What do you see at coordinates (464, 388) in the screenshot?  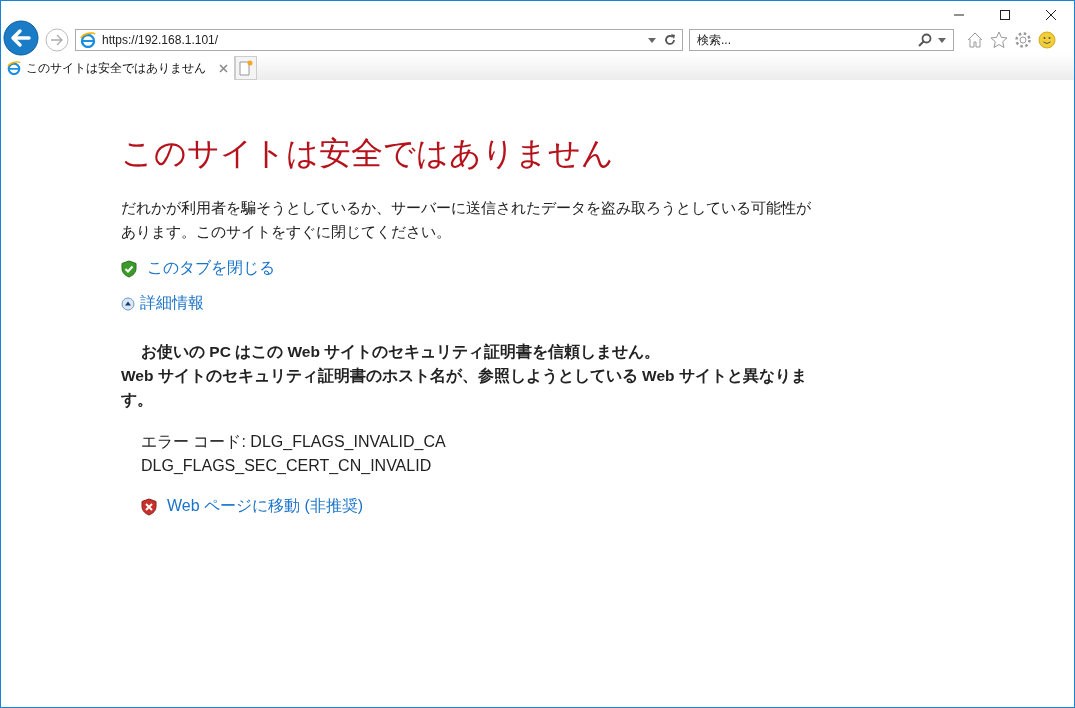 I see `certificate-error-text: Web サイトのセキュリティ証明書のホスト名が、参照しようとしている Web サイトと異なります。` at bounding box center [464, 388].